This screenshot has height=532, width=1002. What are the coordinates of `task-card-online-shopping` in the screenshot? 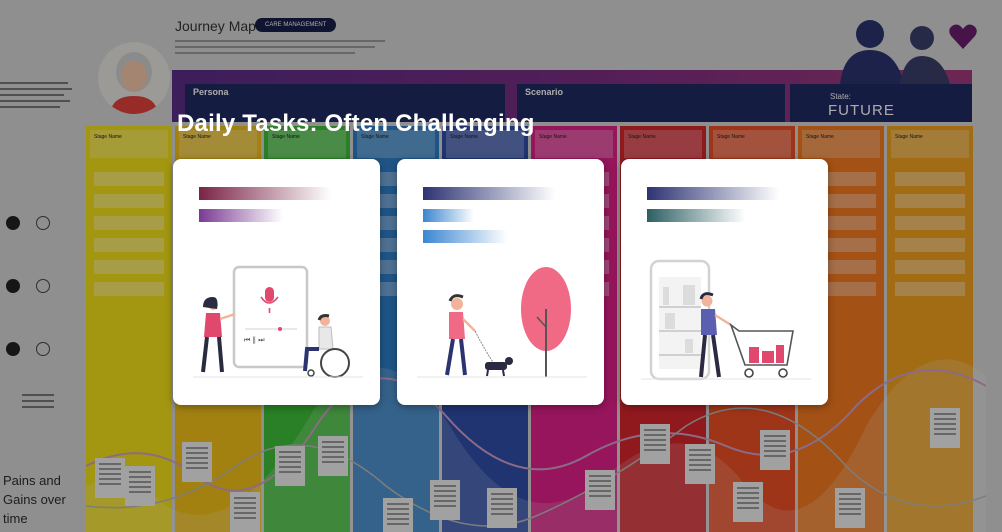 It's located at (724, 282).